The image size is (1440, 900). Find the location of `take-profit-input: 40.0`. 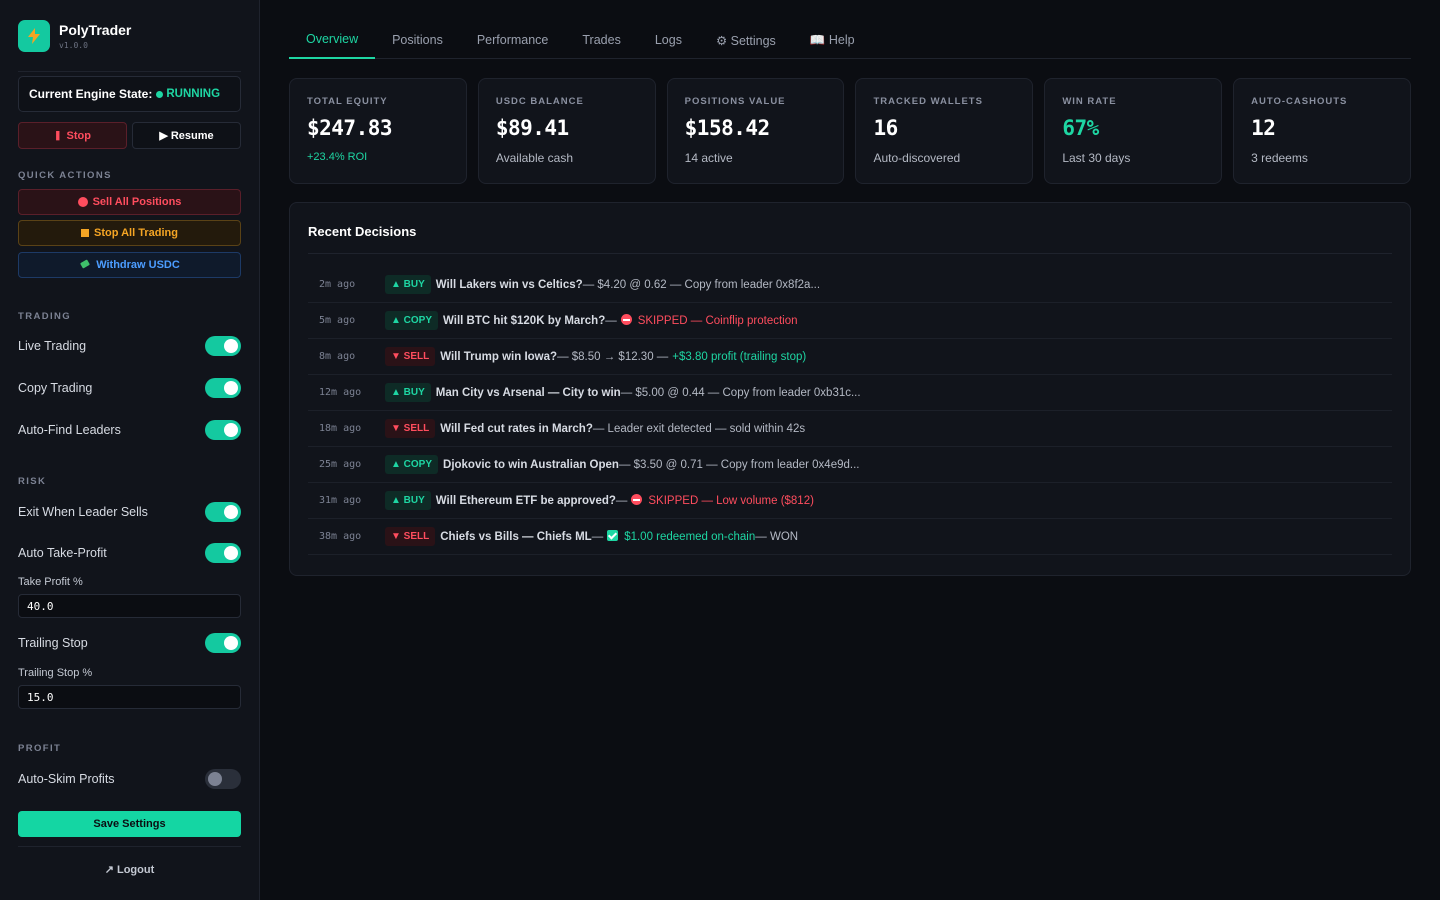

take-profit-input: 40.0 is located at coordinates (129, 606).